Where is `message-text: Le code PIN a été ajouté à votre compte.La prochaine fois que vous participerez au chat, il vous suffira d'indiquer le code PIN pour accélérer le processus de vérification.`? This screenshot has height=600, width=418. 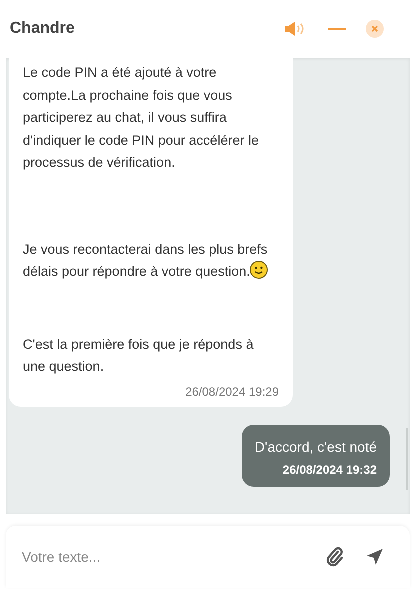 message-text: Le code PIN a été ajouté à votre compte.La prochaine fois que vous participerez au chat, il vous suffira d'indiquer le code PIN pour accélérer le processus de vérification. is located at coordinates (141, 118).